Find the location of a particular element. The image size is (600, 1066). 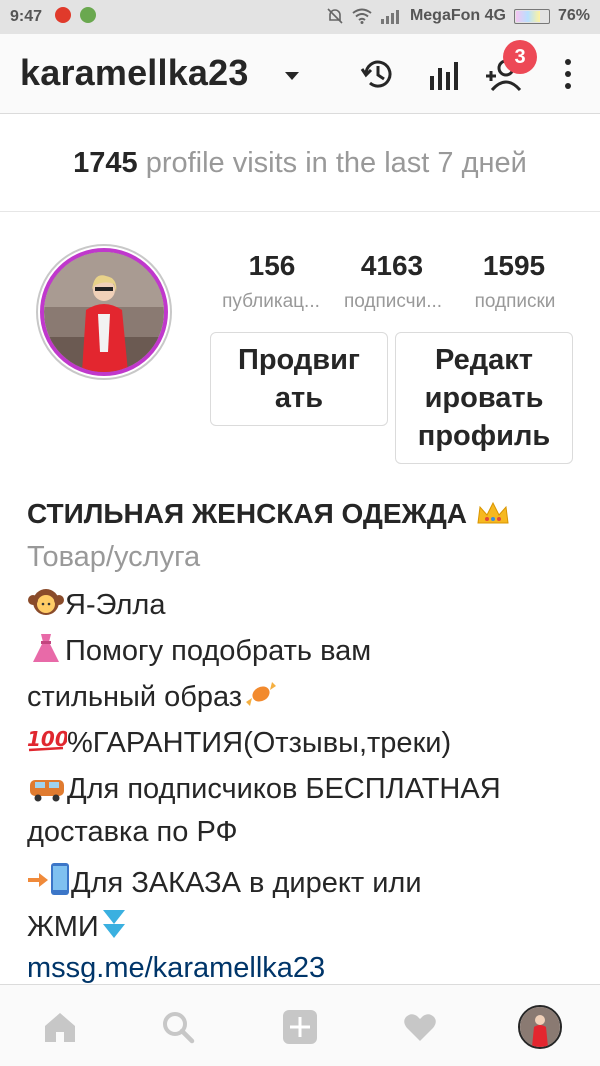

battery-icon is located at coordinates (531, 16).